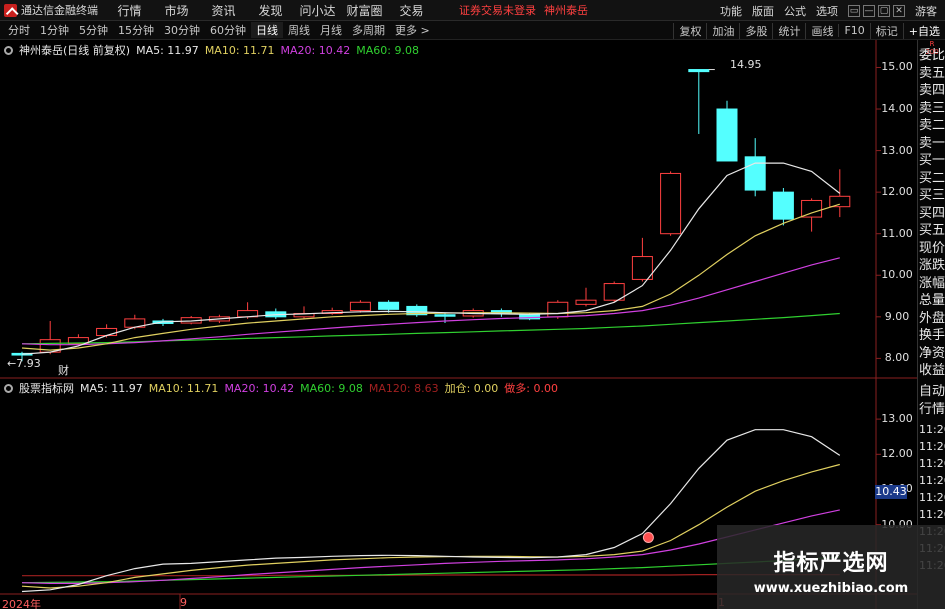 The height and width of the screenshot is (609, 945). What do you see at coordinates (932, 109) in the screenshot?
I see `quote-label-3: 卖三` at bounding box center [932, 109].